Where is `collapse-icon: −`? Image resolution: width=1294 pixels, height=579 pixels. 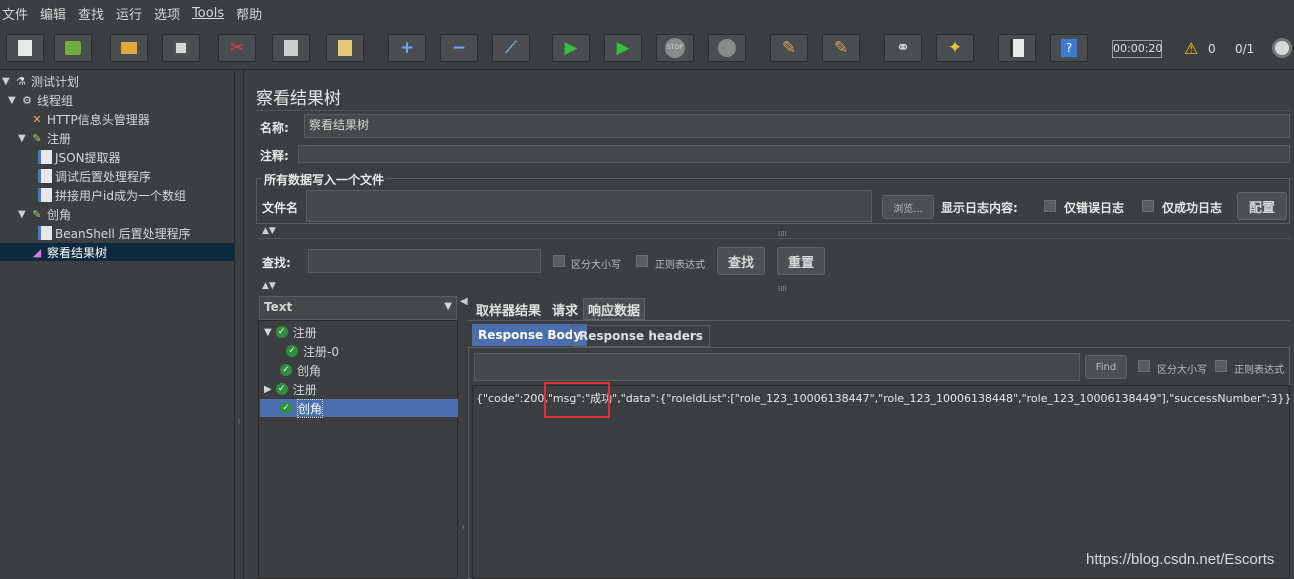 collapse-icon: − is located at coordinates (459, 48).